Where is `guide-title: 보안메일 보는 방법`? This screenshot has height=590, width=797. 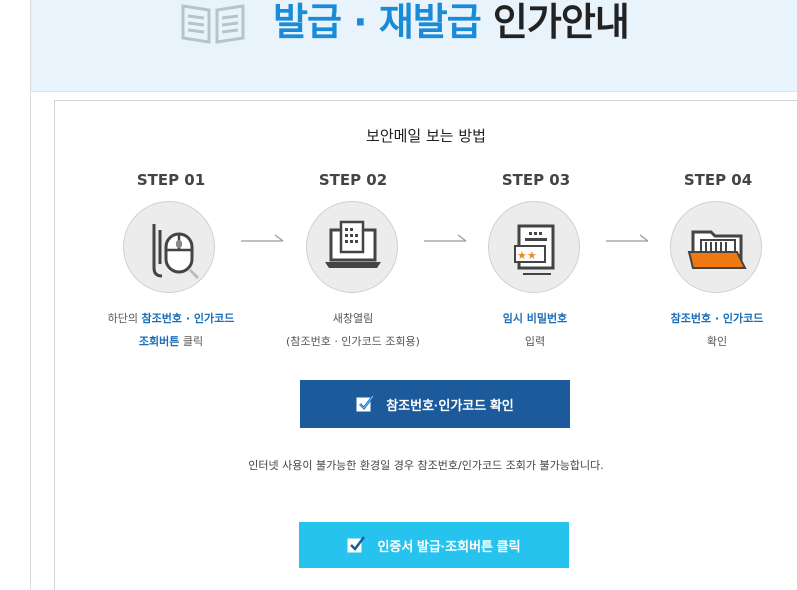
guide-title: 보안메일 보는 방법 is located at coordinates (426, 136).